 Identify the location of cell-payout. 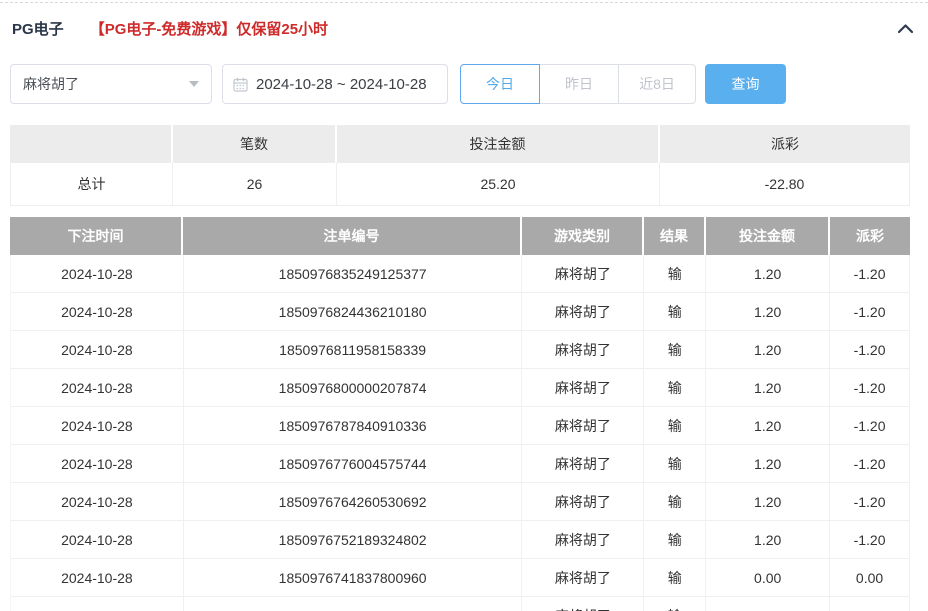
(870, 604).